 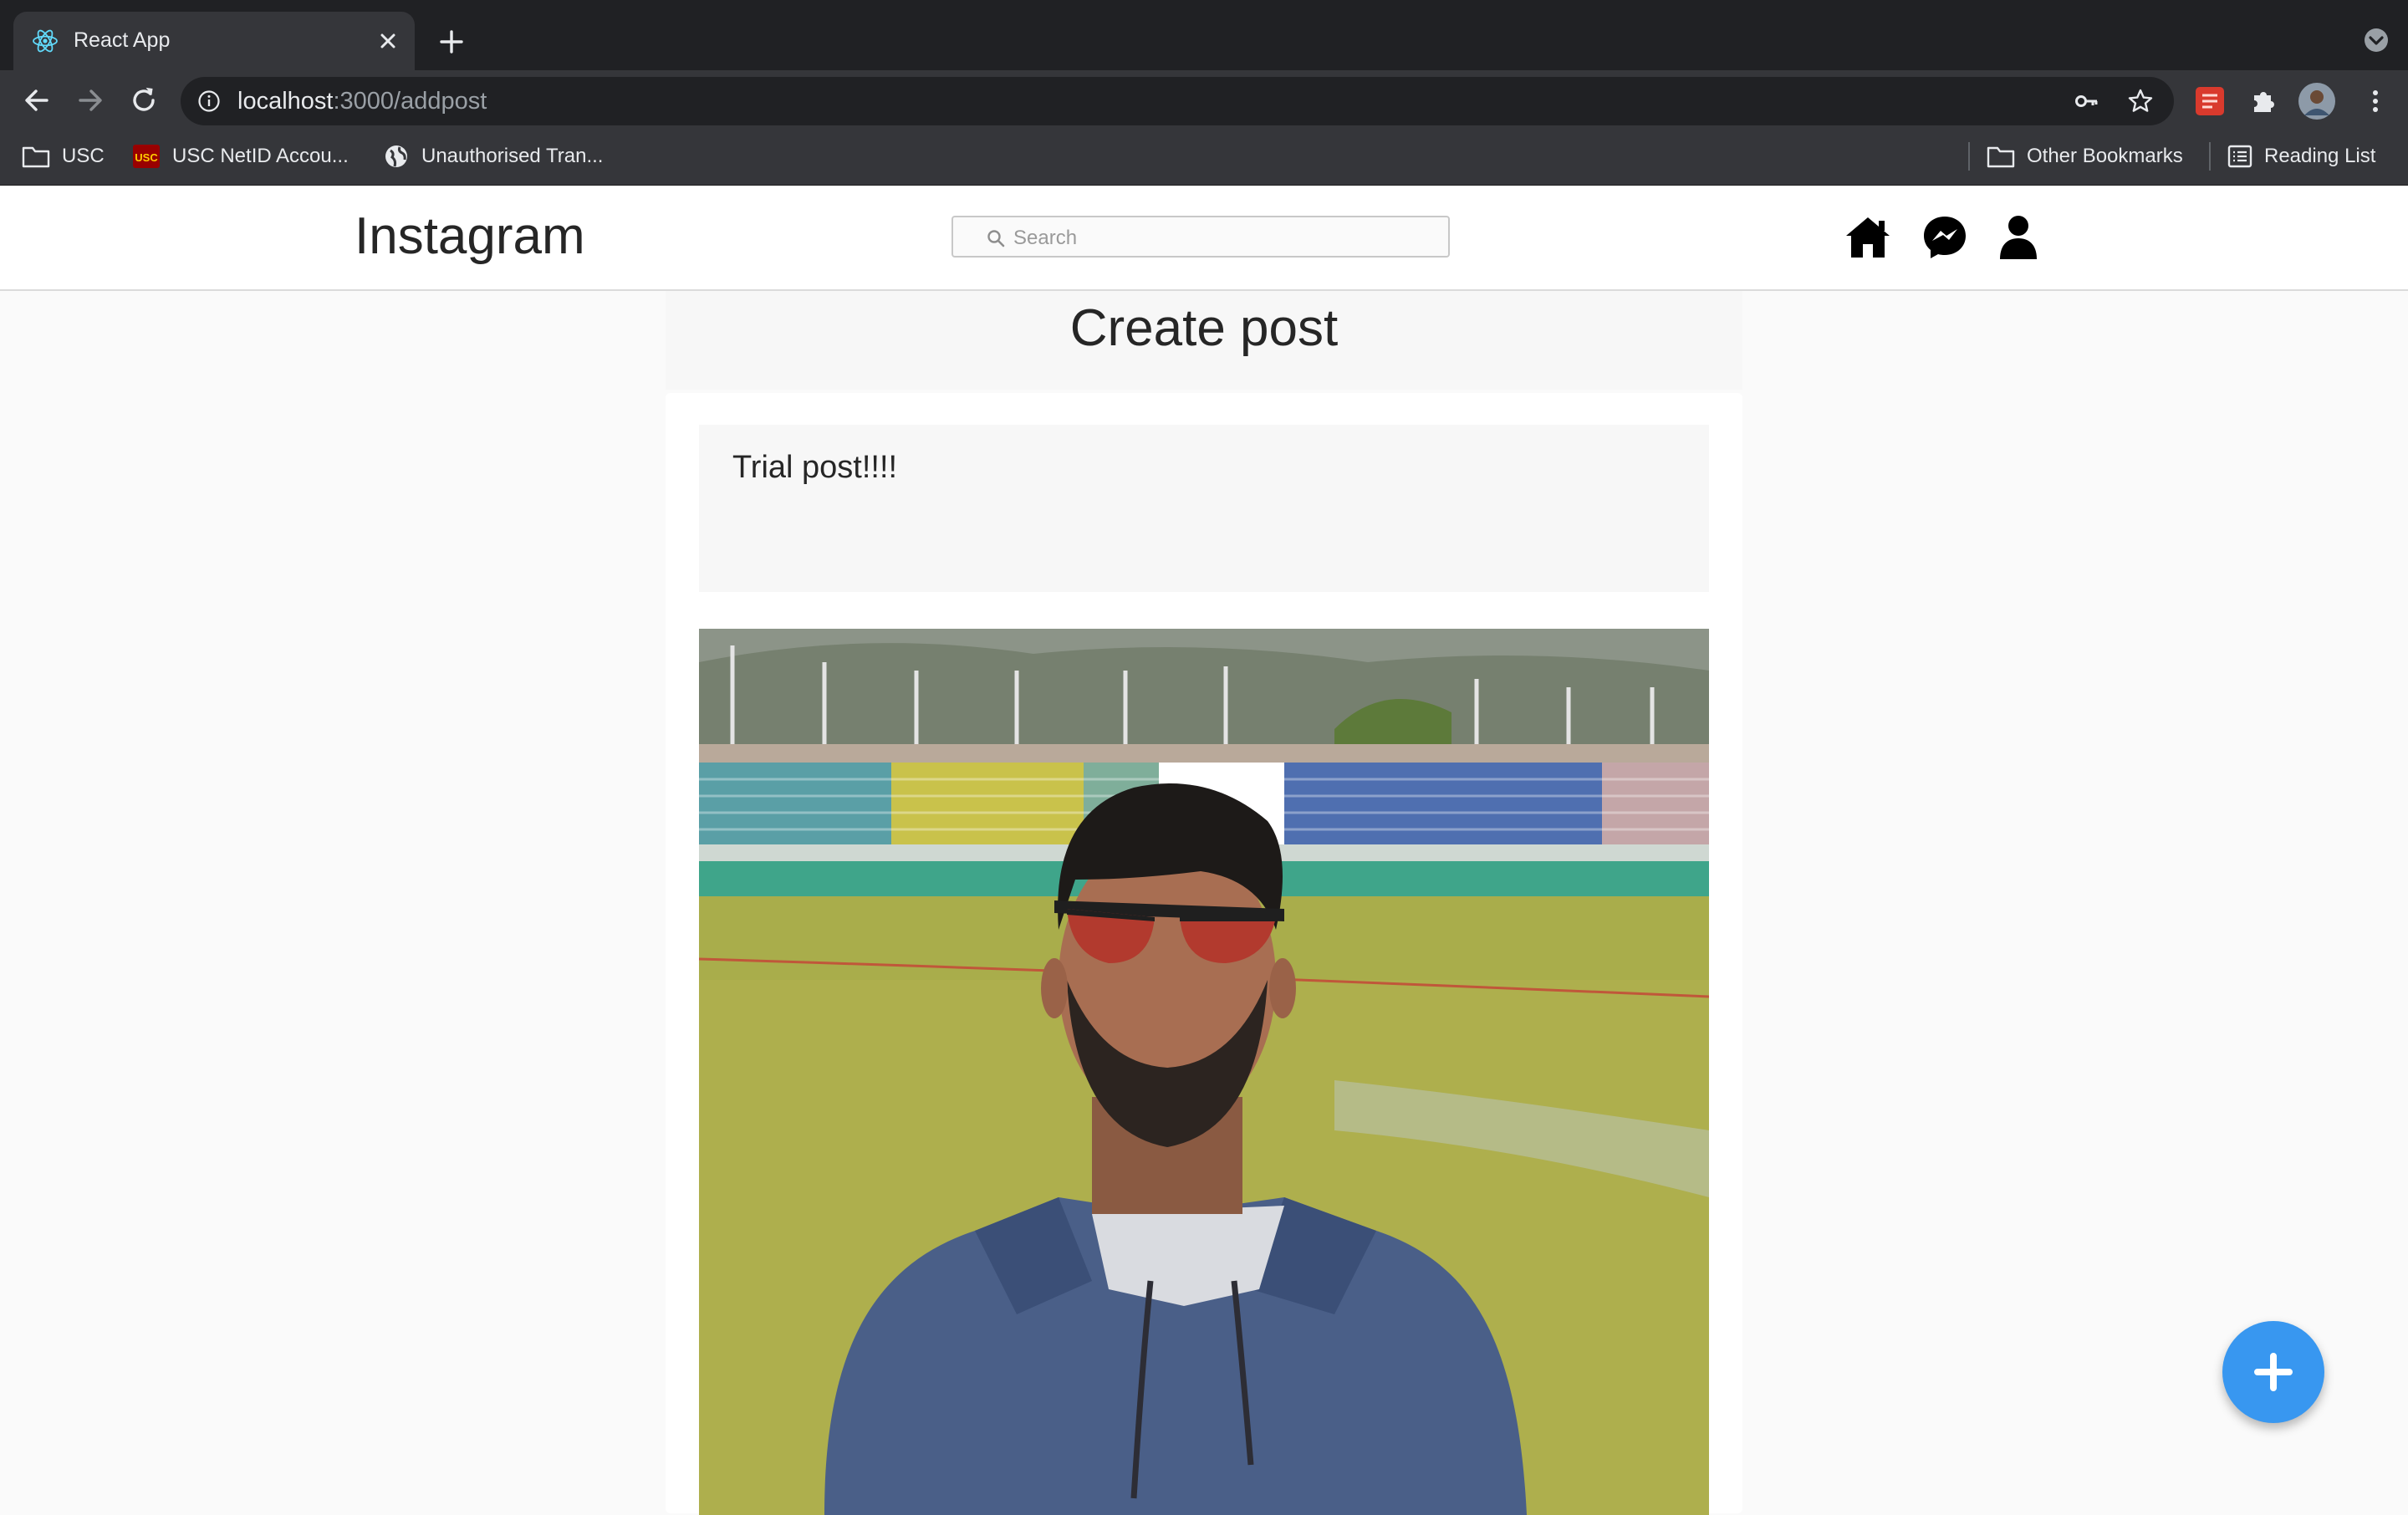 What do you see at coordinates (1204, 35) in the screenshot?
I see `browser-tab-strip: React App` at bounding box center [1204, 35].